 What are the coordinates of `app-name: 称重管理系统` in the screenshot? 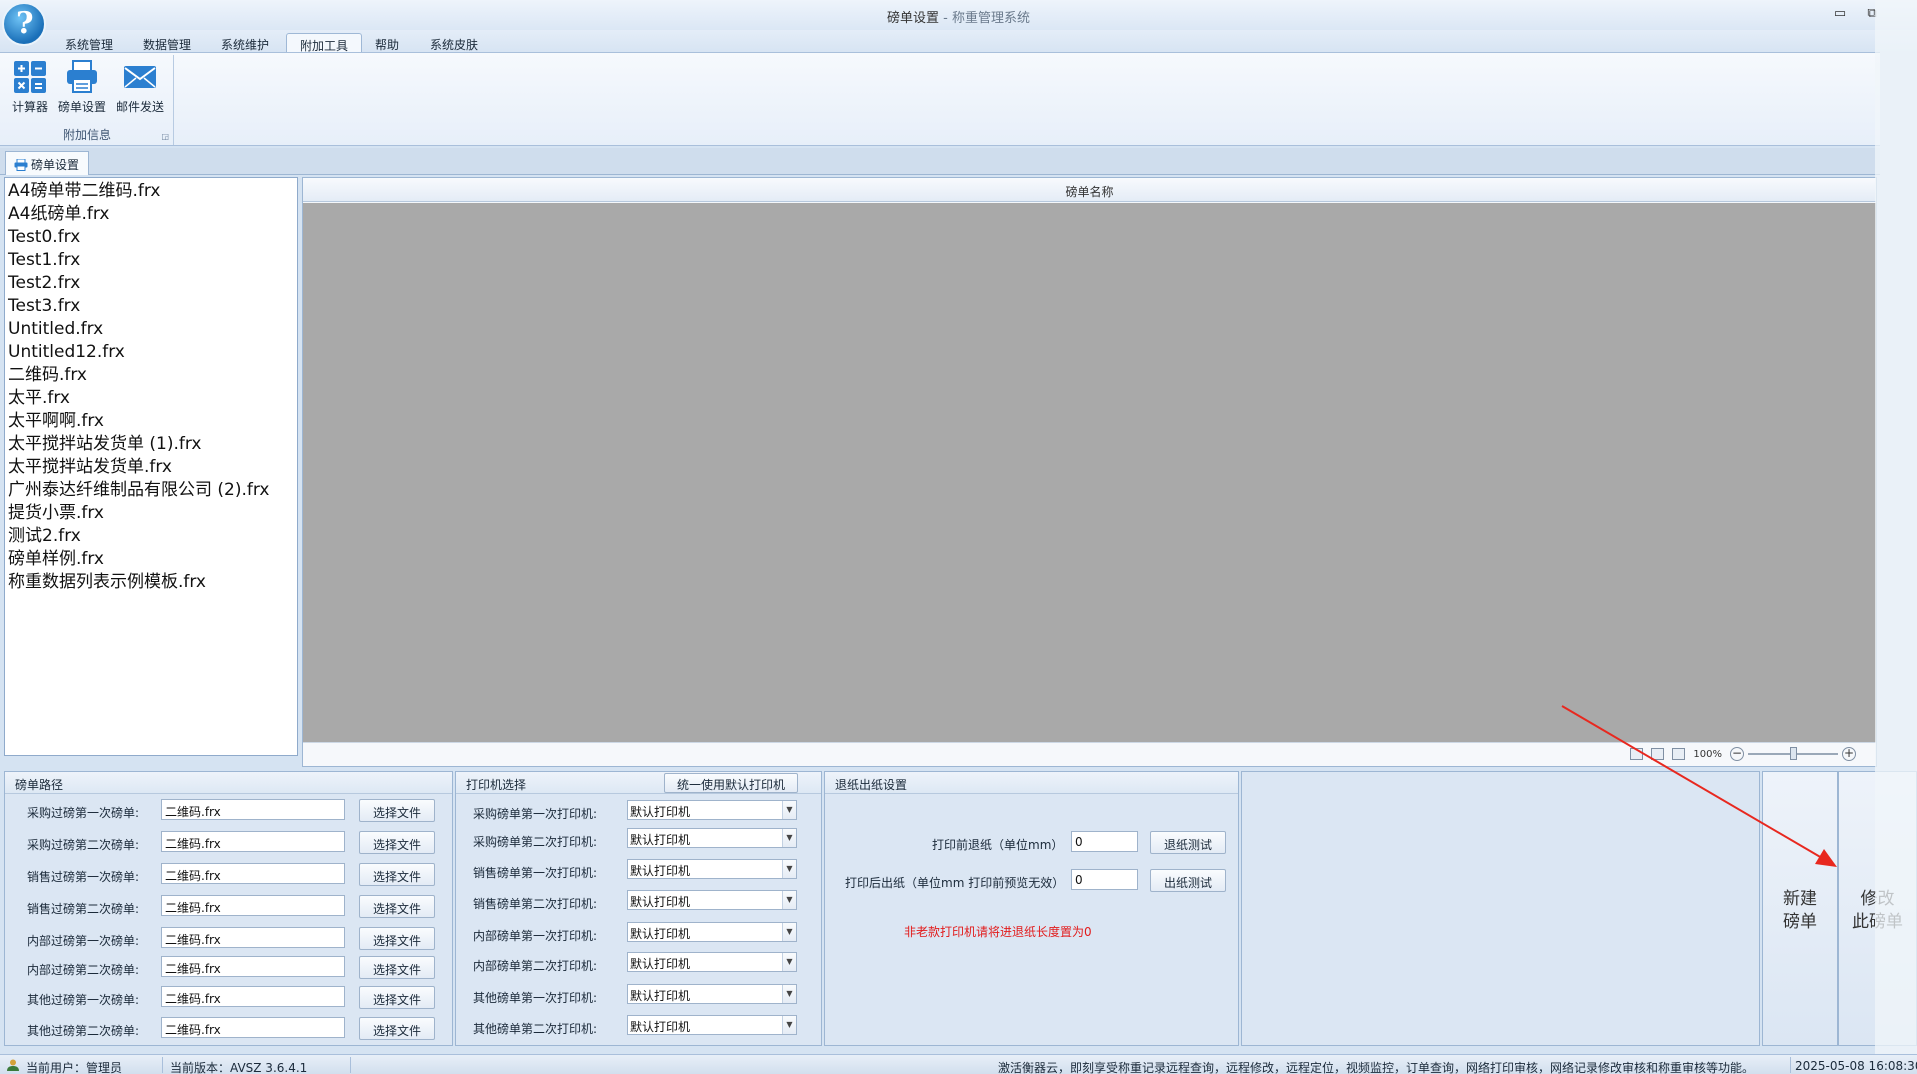 It's located at (990, 18).